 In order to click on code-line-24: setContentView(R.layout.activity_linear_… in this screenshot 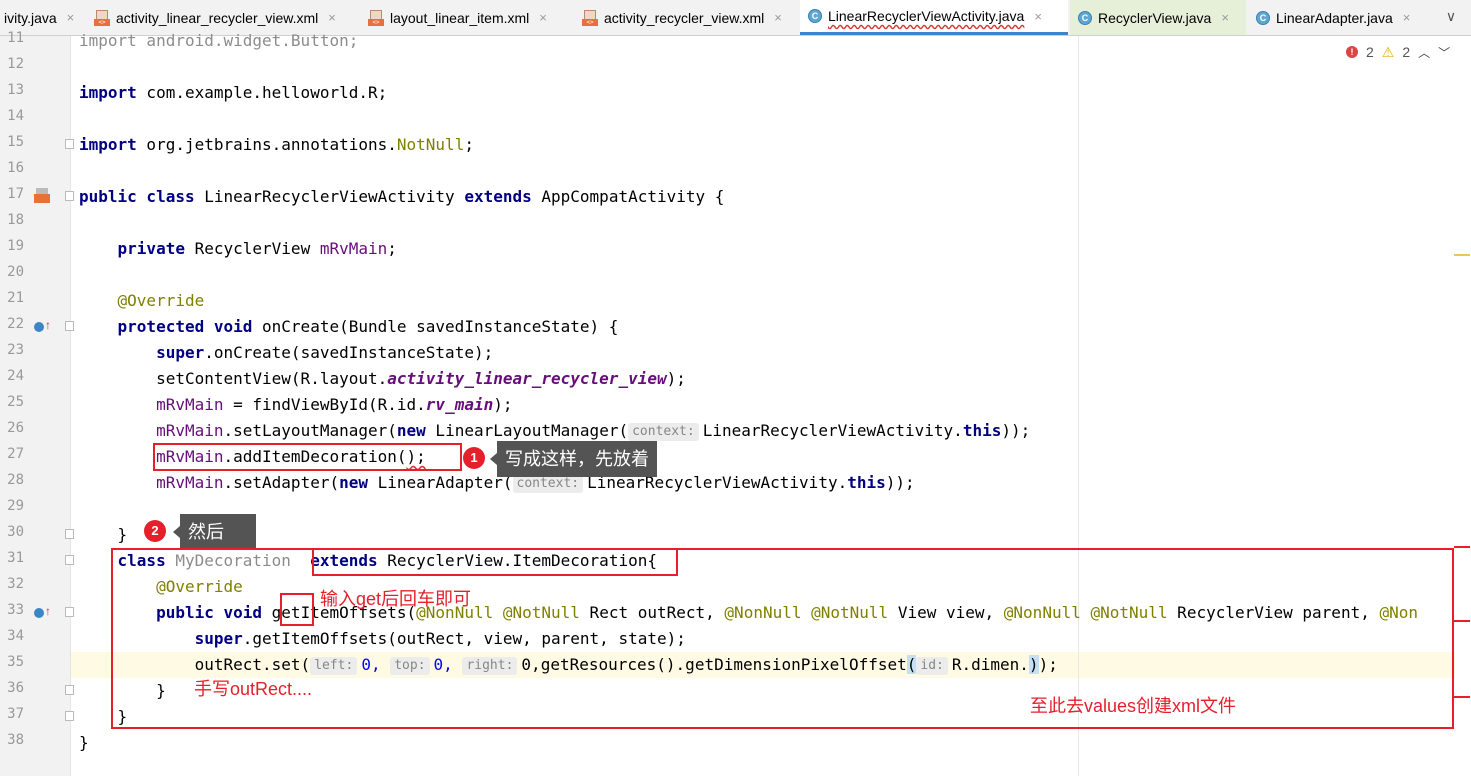, I will do `click(382, 378)`.